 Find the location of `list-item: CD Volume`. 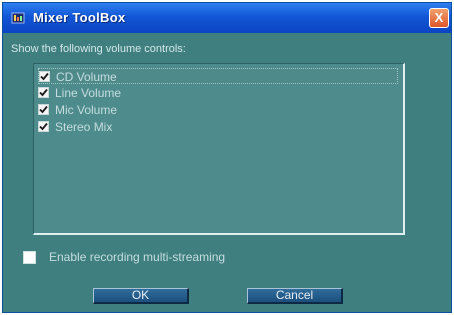

list-item: CD Volume is located at coordinates (218, 76).